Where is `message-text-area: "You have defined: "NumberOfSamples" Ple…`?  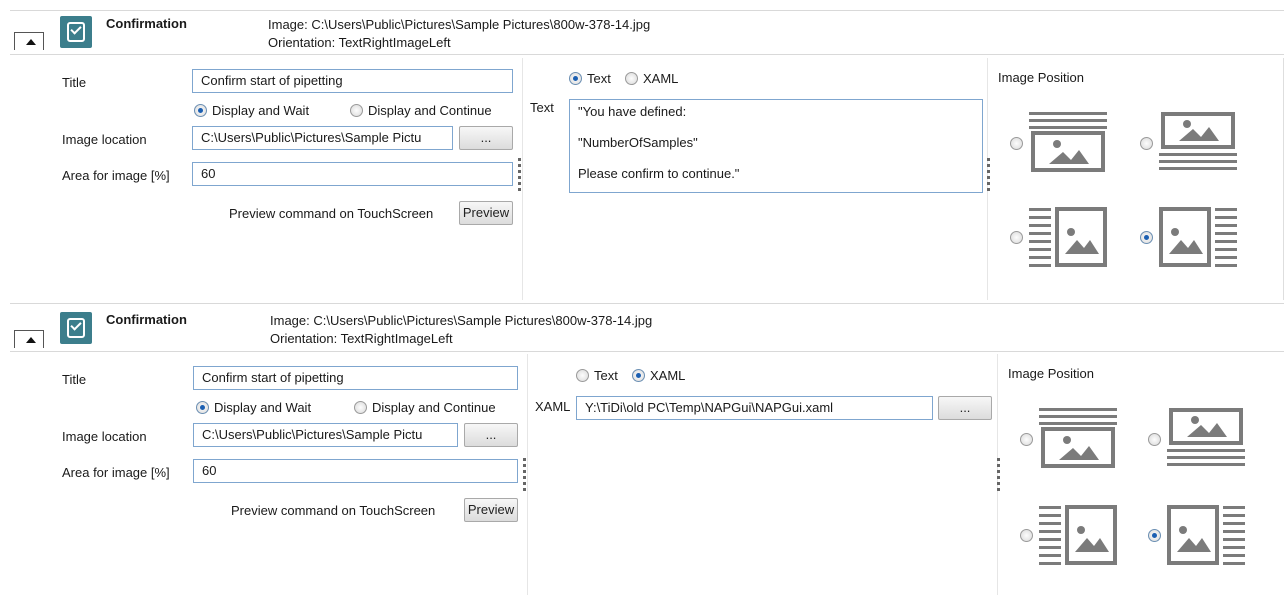
message-text-area: "You have defined: "NumberOfSamples" Ple… is located at coordinates (776, 146).